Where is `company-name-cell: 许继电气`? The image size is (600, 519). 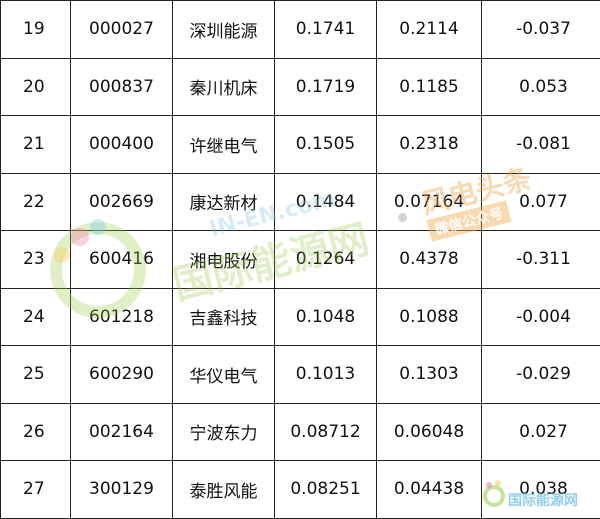 company-name-cell: 许继电气 is located at coordinates (224, 145).